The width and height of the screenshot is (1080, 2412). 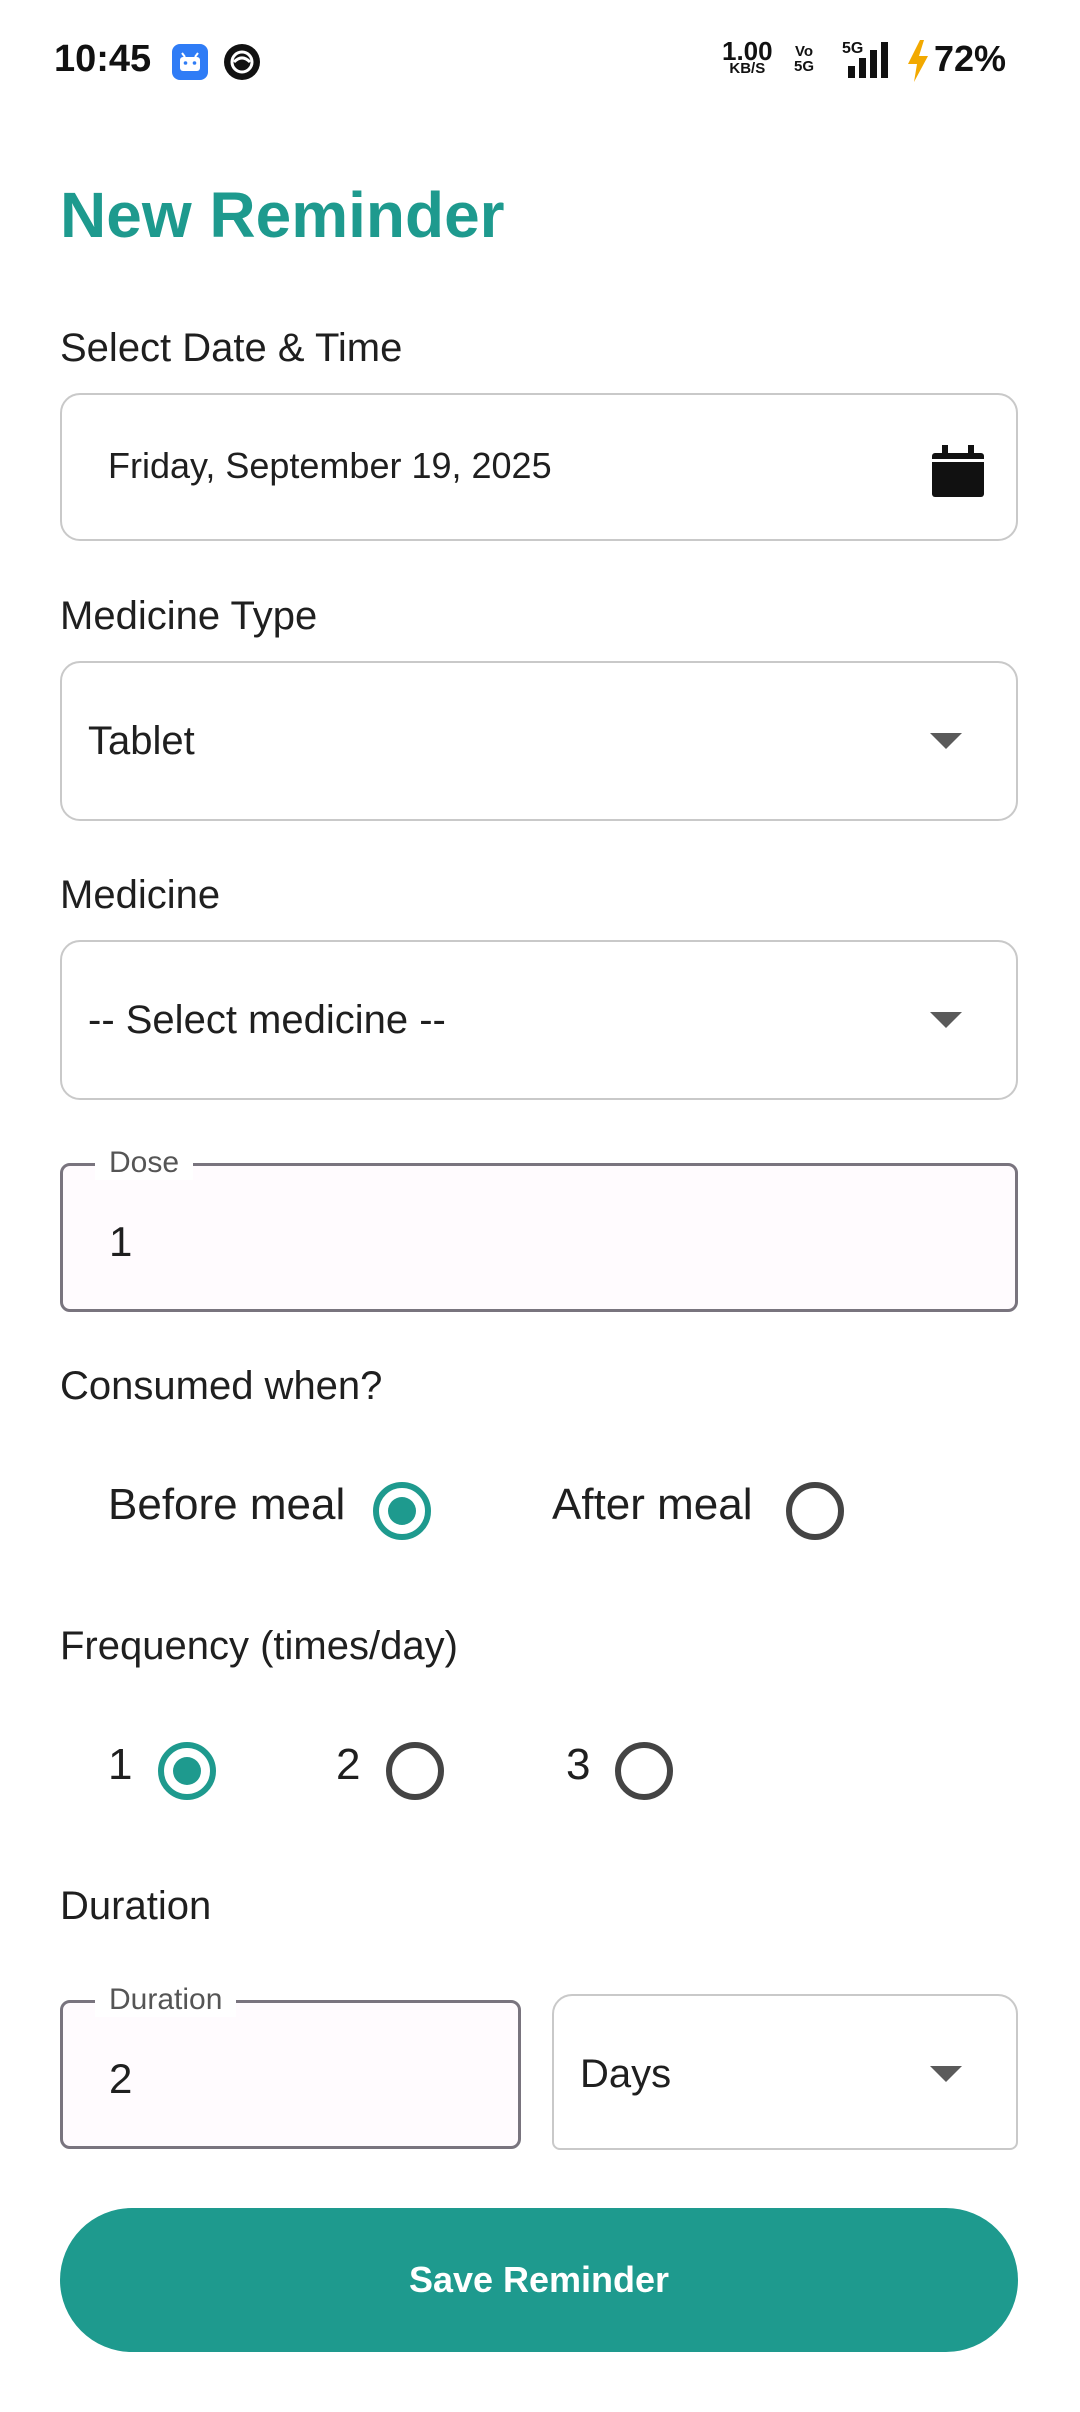 What do you see at coordinates (121, 2078) in the screenshot?
I see `duration-value: 2` at bounding box center [121, 2078].